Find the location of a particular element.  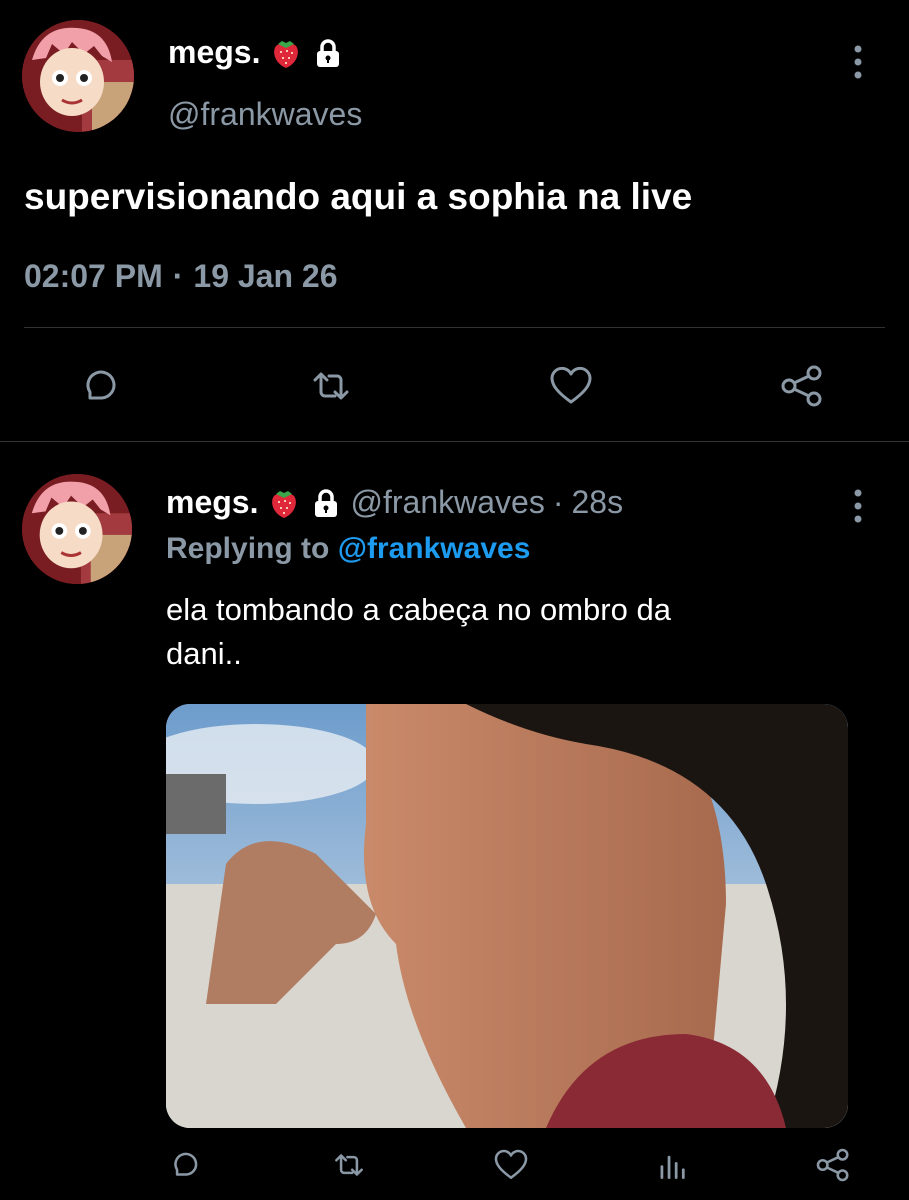

reply-display-name: megs. is located at coordinates (212, 502).